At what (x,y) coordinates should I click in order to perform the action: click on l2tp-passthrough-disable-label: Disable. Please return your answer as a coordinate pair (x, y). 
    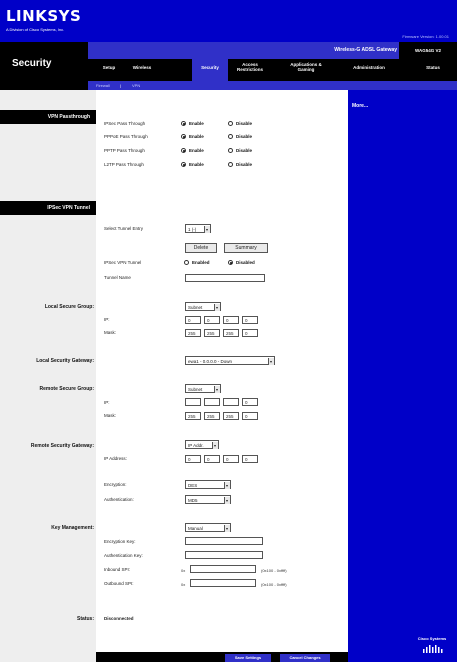
    Looking at the image, I should click on (244, 164).